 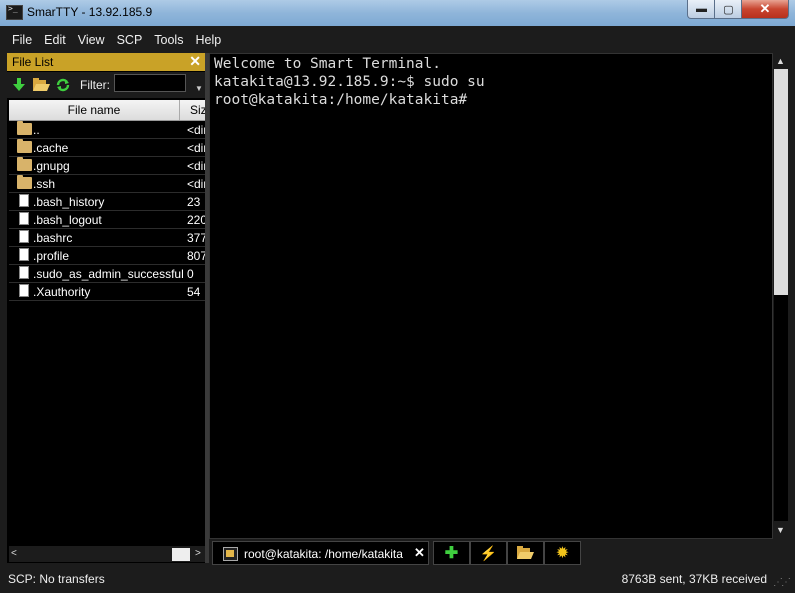 I want to click on scroll-right-icon: >, so click(x=198, y=553).